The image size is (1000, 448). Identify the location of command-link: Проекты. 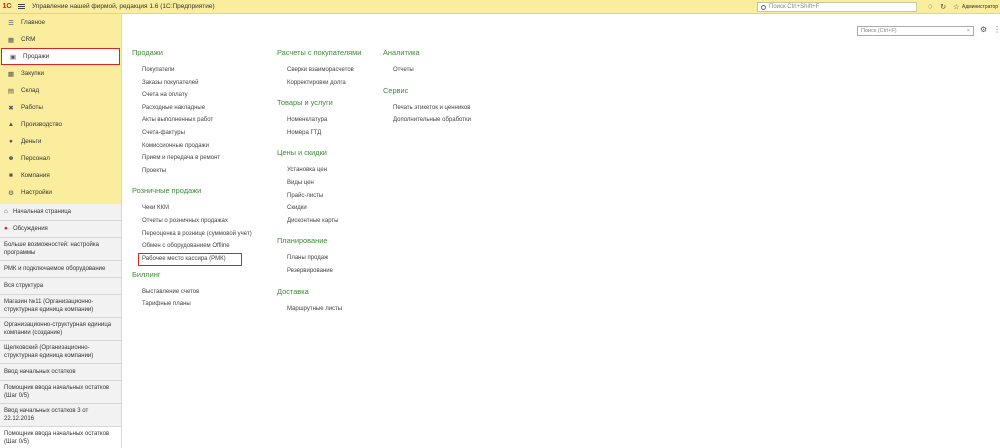
(192, 171).